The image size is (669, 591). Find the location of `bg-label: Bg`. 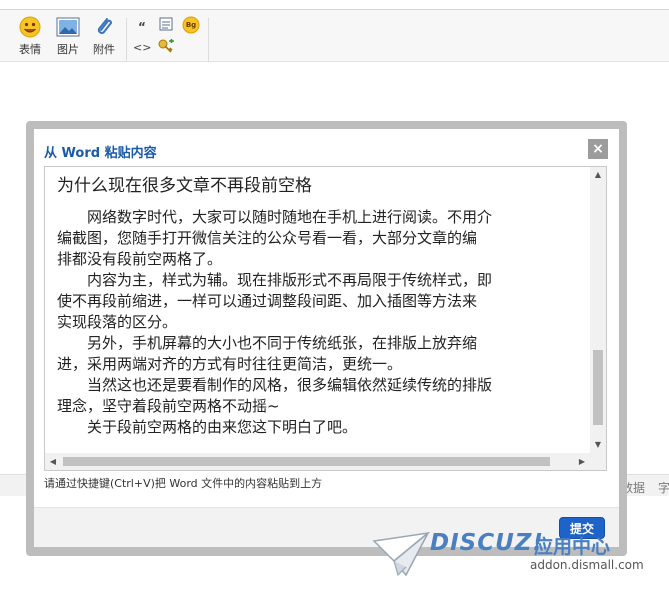

bg-label: Bg is located at coordinates (191, 25).